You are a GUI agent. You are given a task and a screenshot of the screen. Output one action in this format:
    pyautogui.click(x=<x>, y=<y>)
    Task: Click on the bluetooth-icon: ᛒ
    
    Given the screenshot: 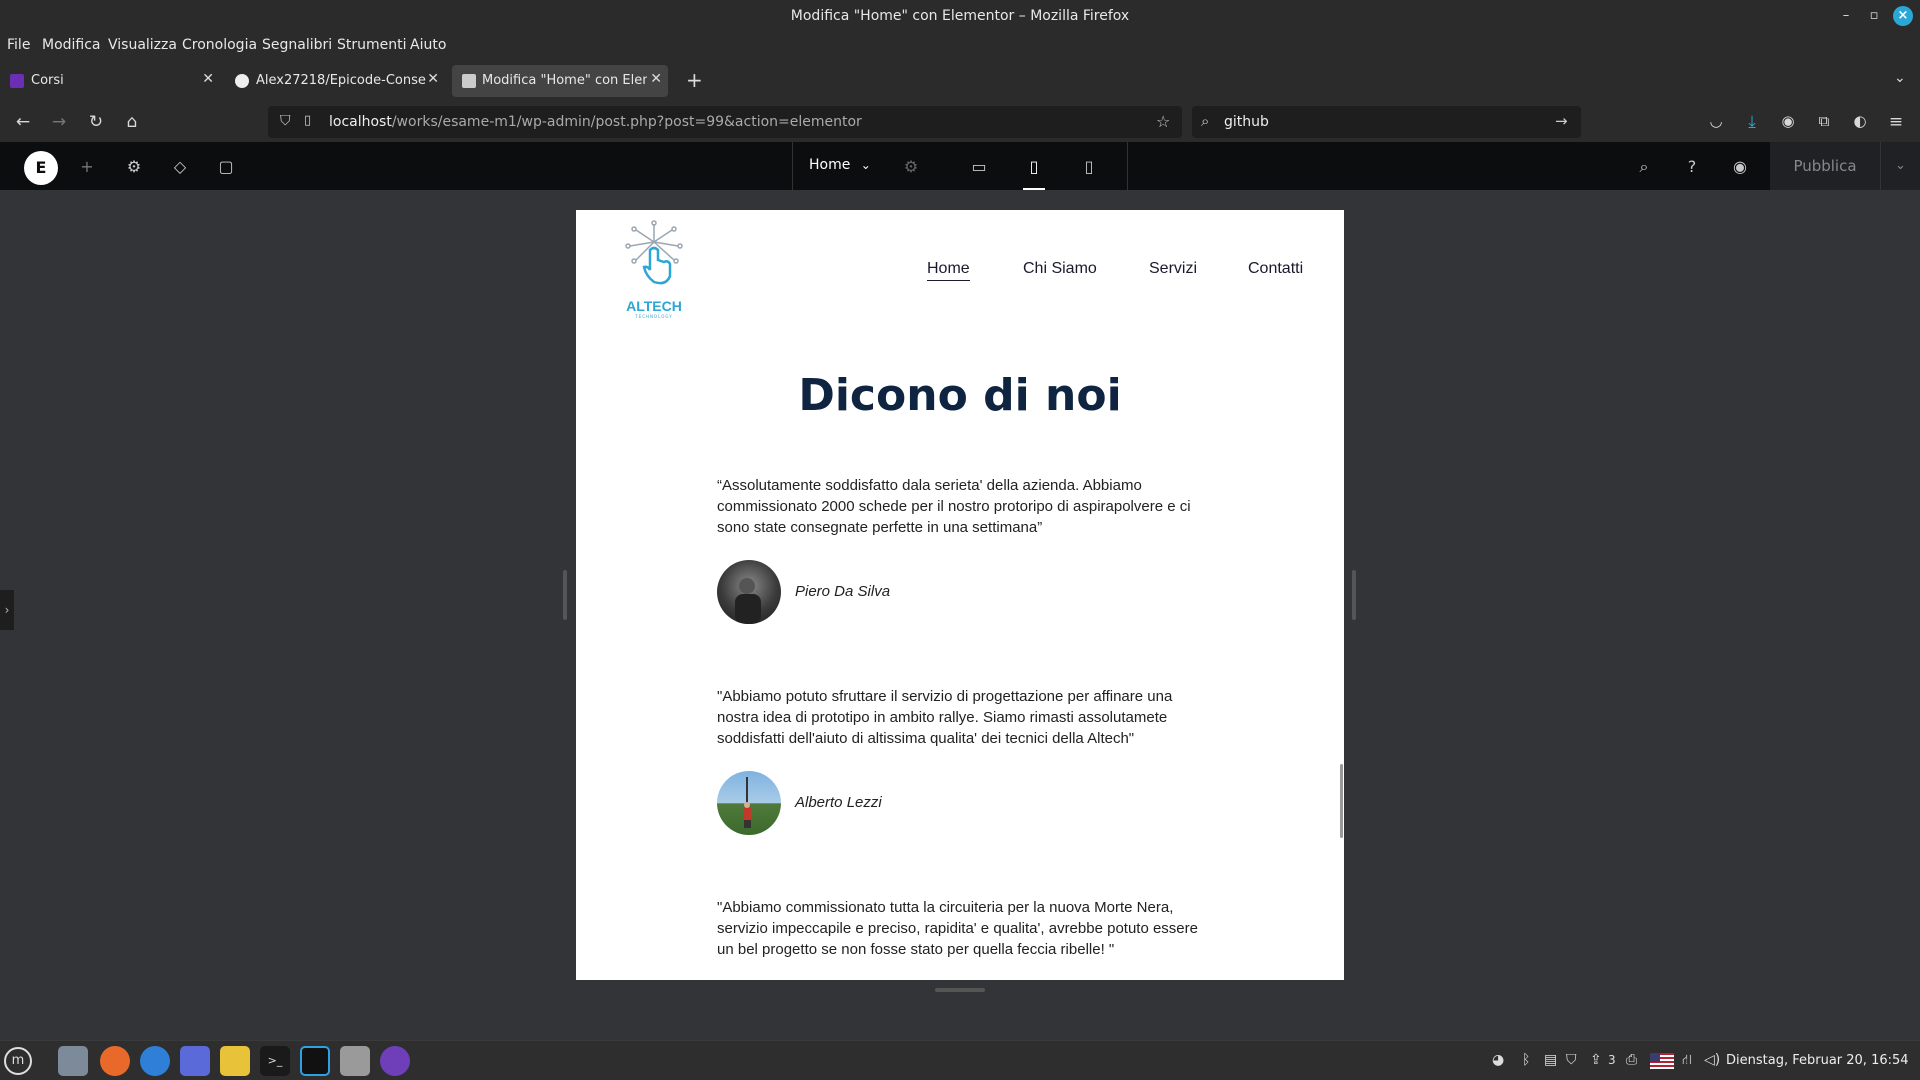 What is the action you would take?
    pyautogui.click(x=1526, y=1060)
    